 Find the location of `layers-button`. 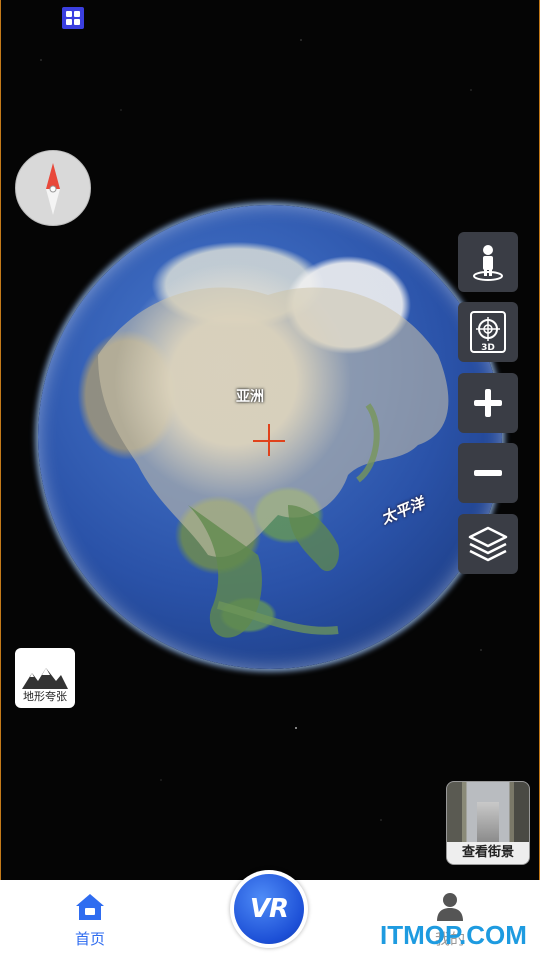

layers-button is located at coordinates (488, 544).